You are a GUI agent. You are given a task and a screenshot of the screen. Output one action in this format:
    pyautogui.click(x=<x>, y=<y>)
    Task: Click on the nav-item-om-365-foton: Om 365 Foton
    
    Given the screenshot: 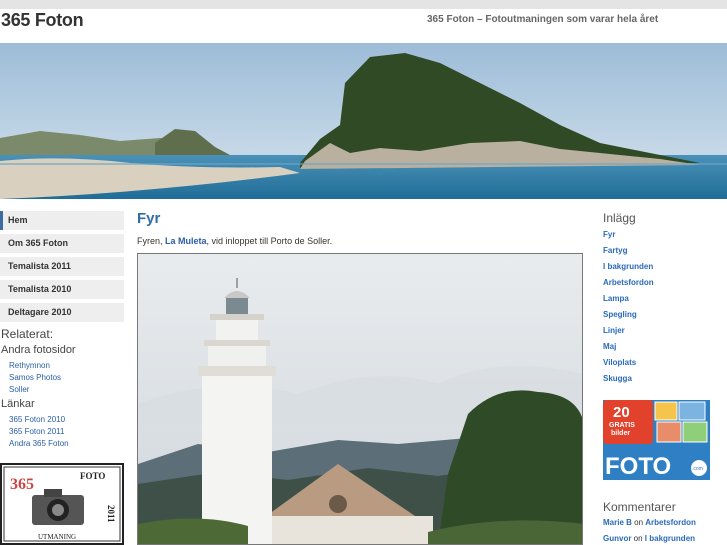 What is the action you would take?
    pyautogui.click(x=62, y=243)
    